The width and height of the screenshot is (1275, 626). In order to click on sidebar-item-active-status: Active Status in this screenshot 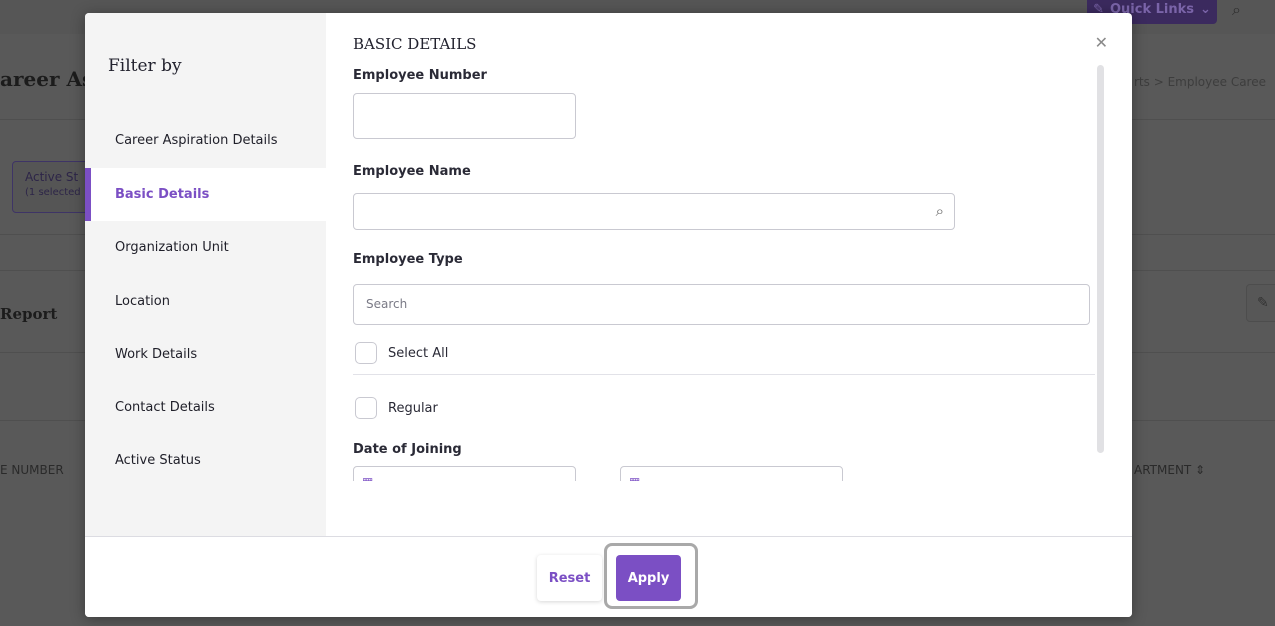, I will do `click(205, 460)`.